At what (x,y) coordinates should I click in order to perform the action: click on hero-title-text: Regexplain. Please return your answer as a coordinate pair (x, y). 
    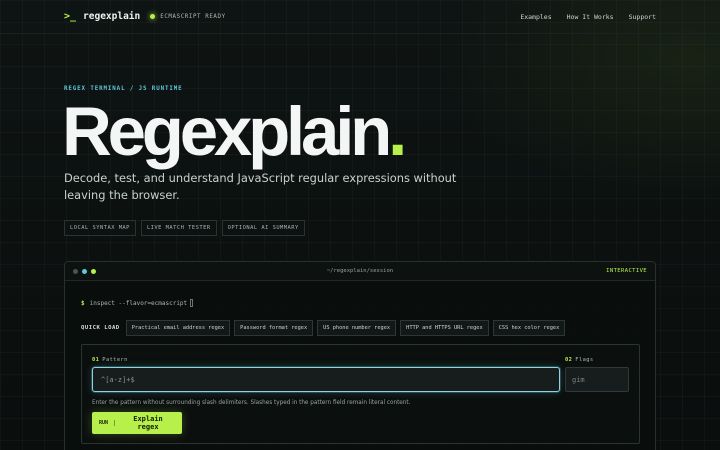
    Looking at the image, I should click on (227, 131).